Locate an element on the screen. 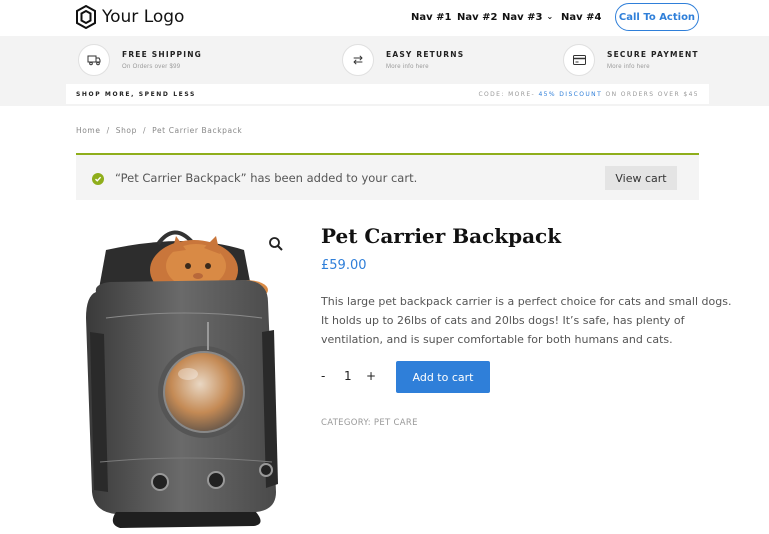 The width and height of the screenshot is (769, 534). quantity-value: 1 is located at coordinates (348, 376).